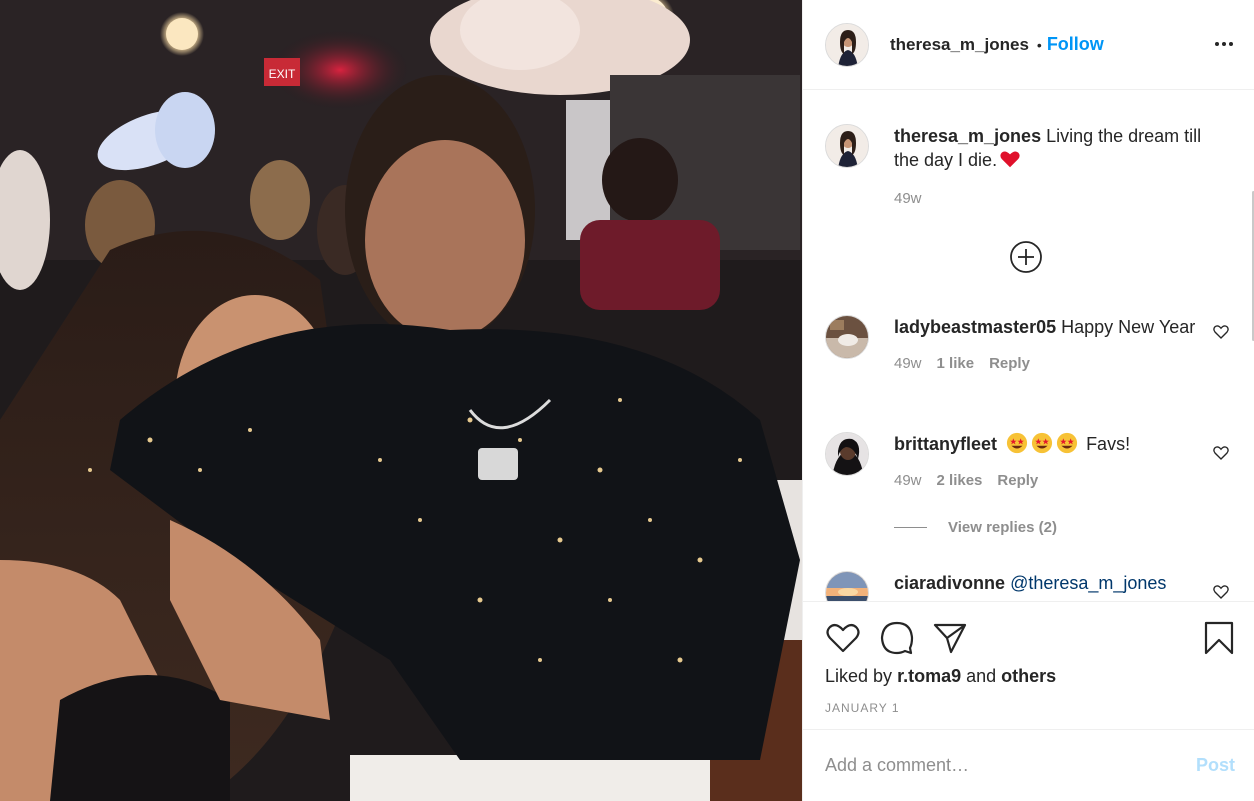  What do you see at coordinates (897, 638) in the screenshot?
I see `comment-bubble-icon` at bounding box center [897, 638].